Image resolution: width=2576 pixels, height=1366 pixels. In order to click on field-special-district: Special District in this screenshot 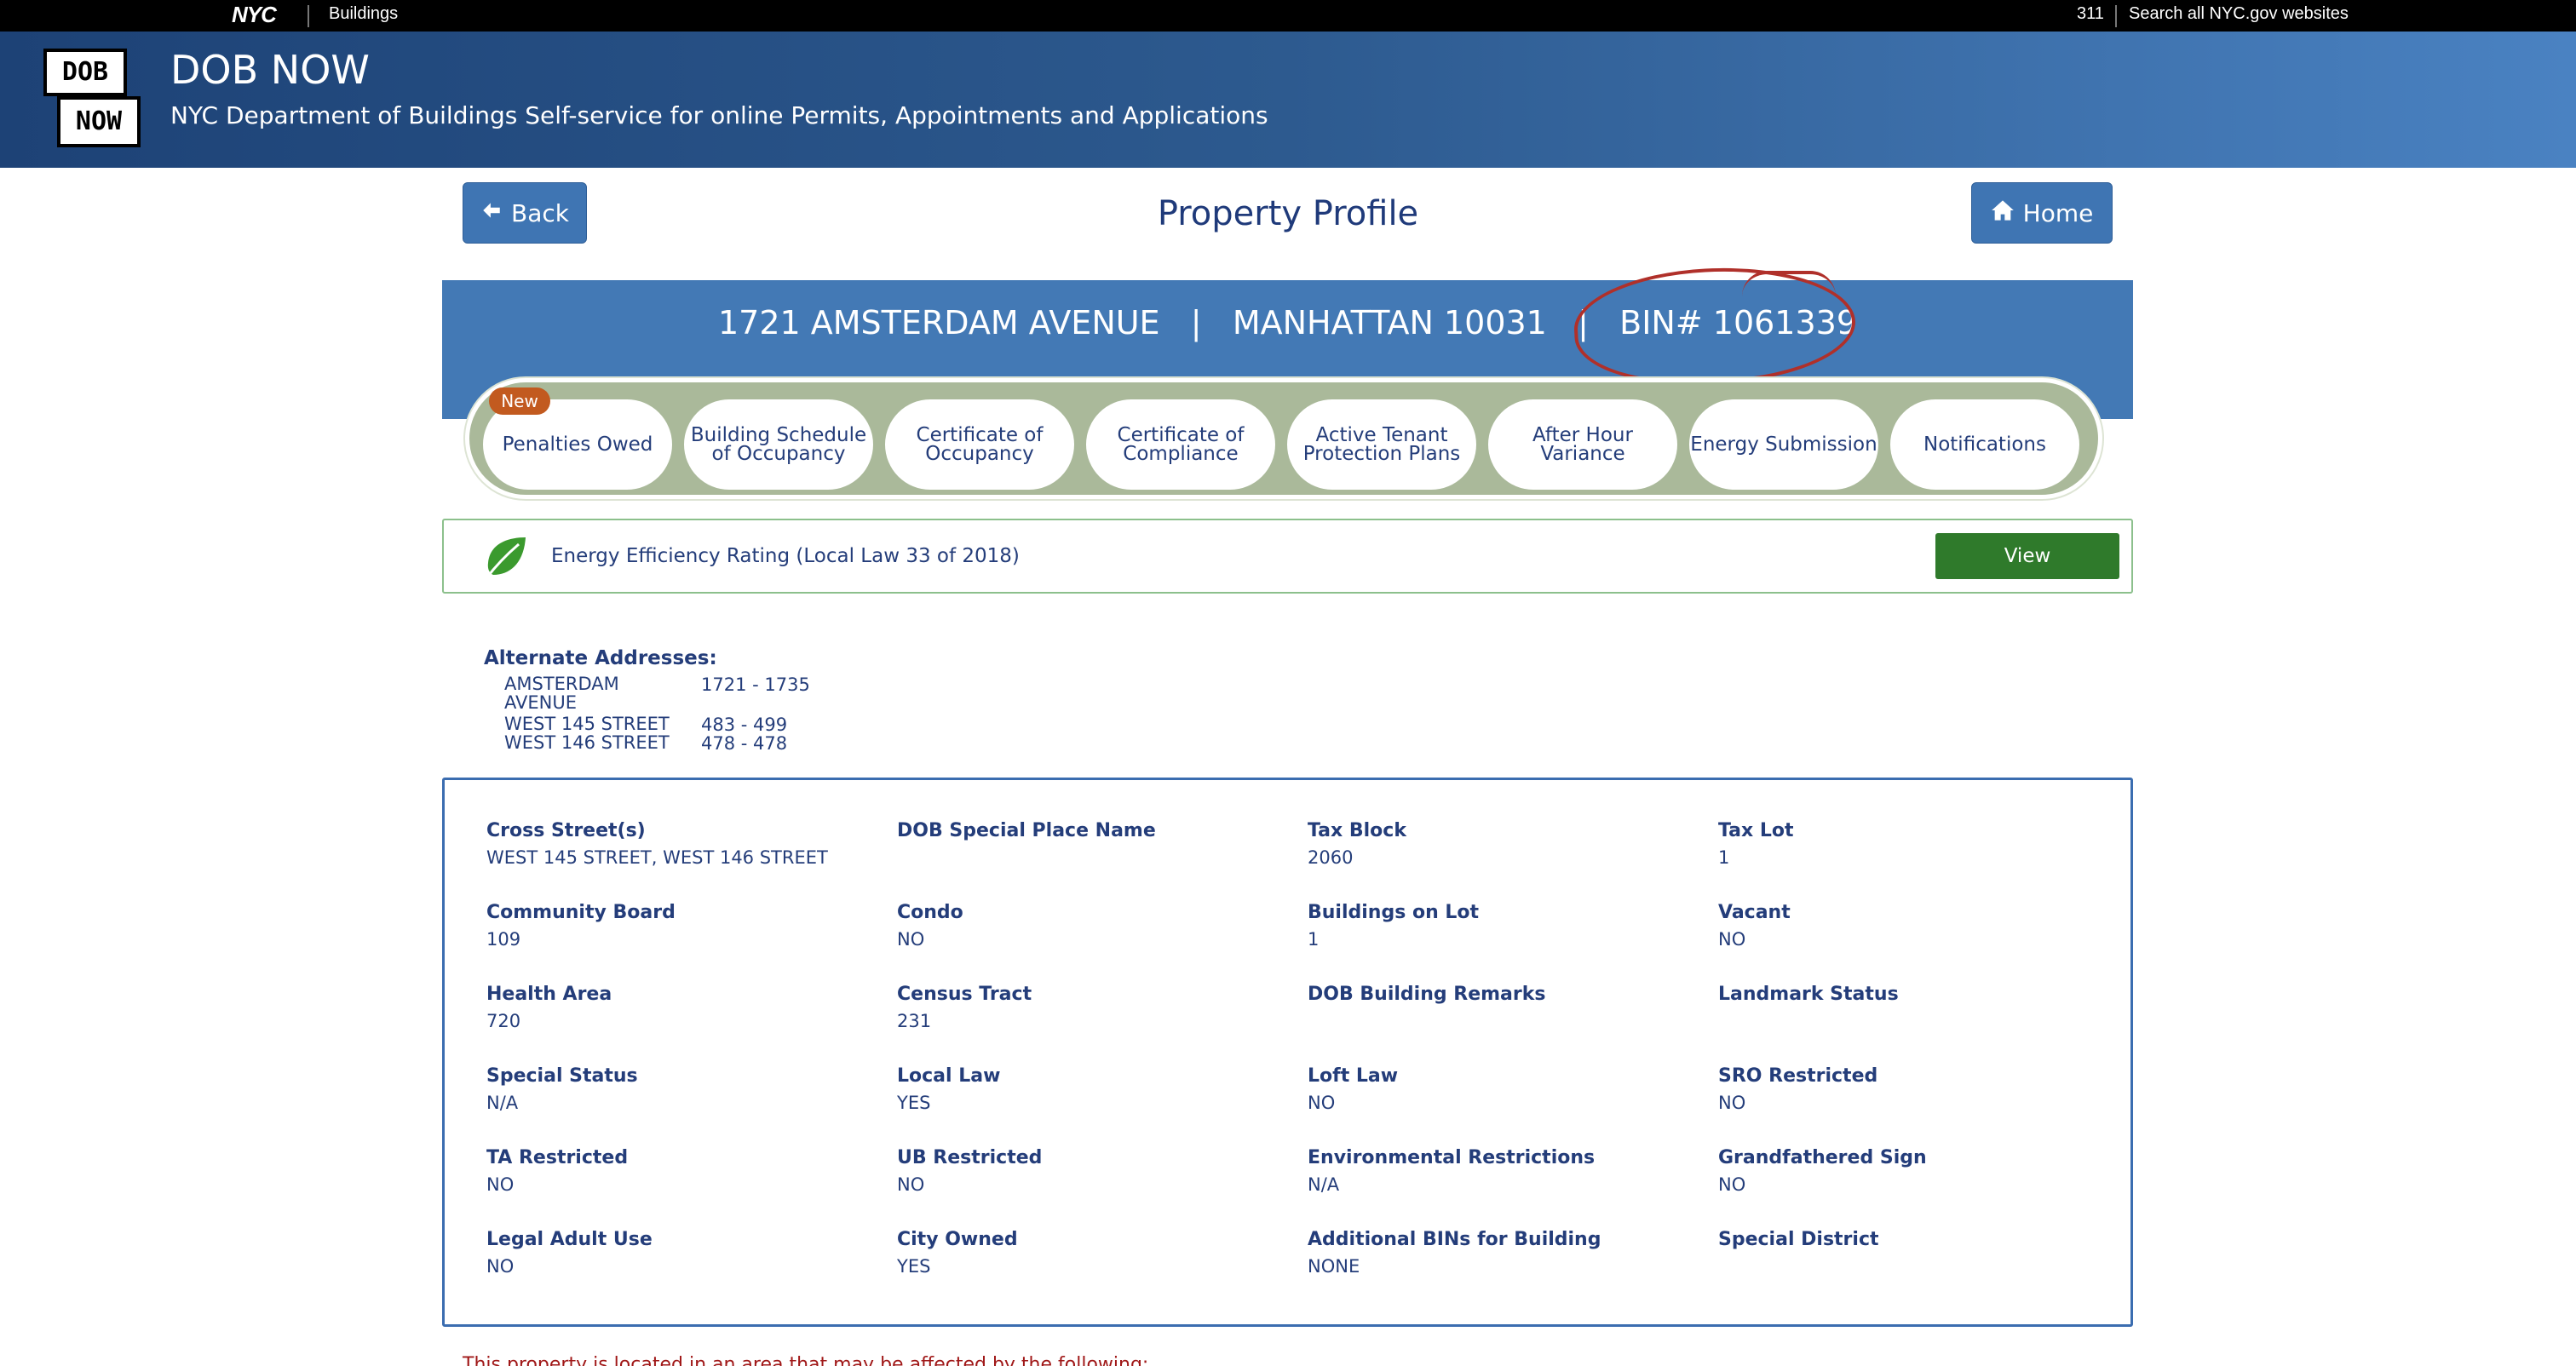, I will do `click(1799, 1239)`.